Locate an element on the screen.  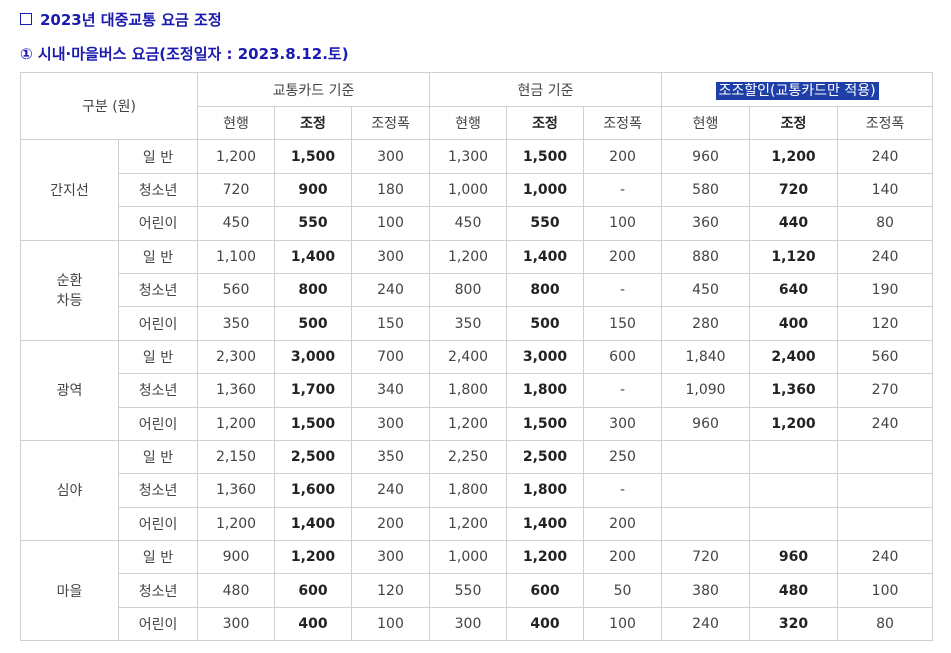
group-header-early: 조조할인(교통카드만 적용) is located at coordinates (797, 89).